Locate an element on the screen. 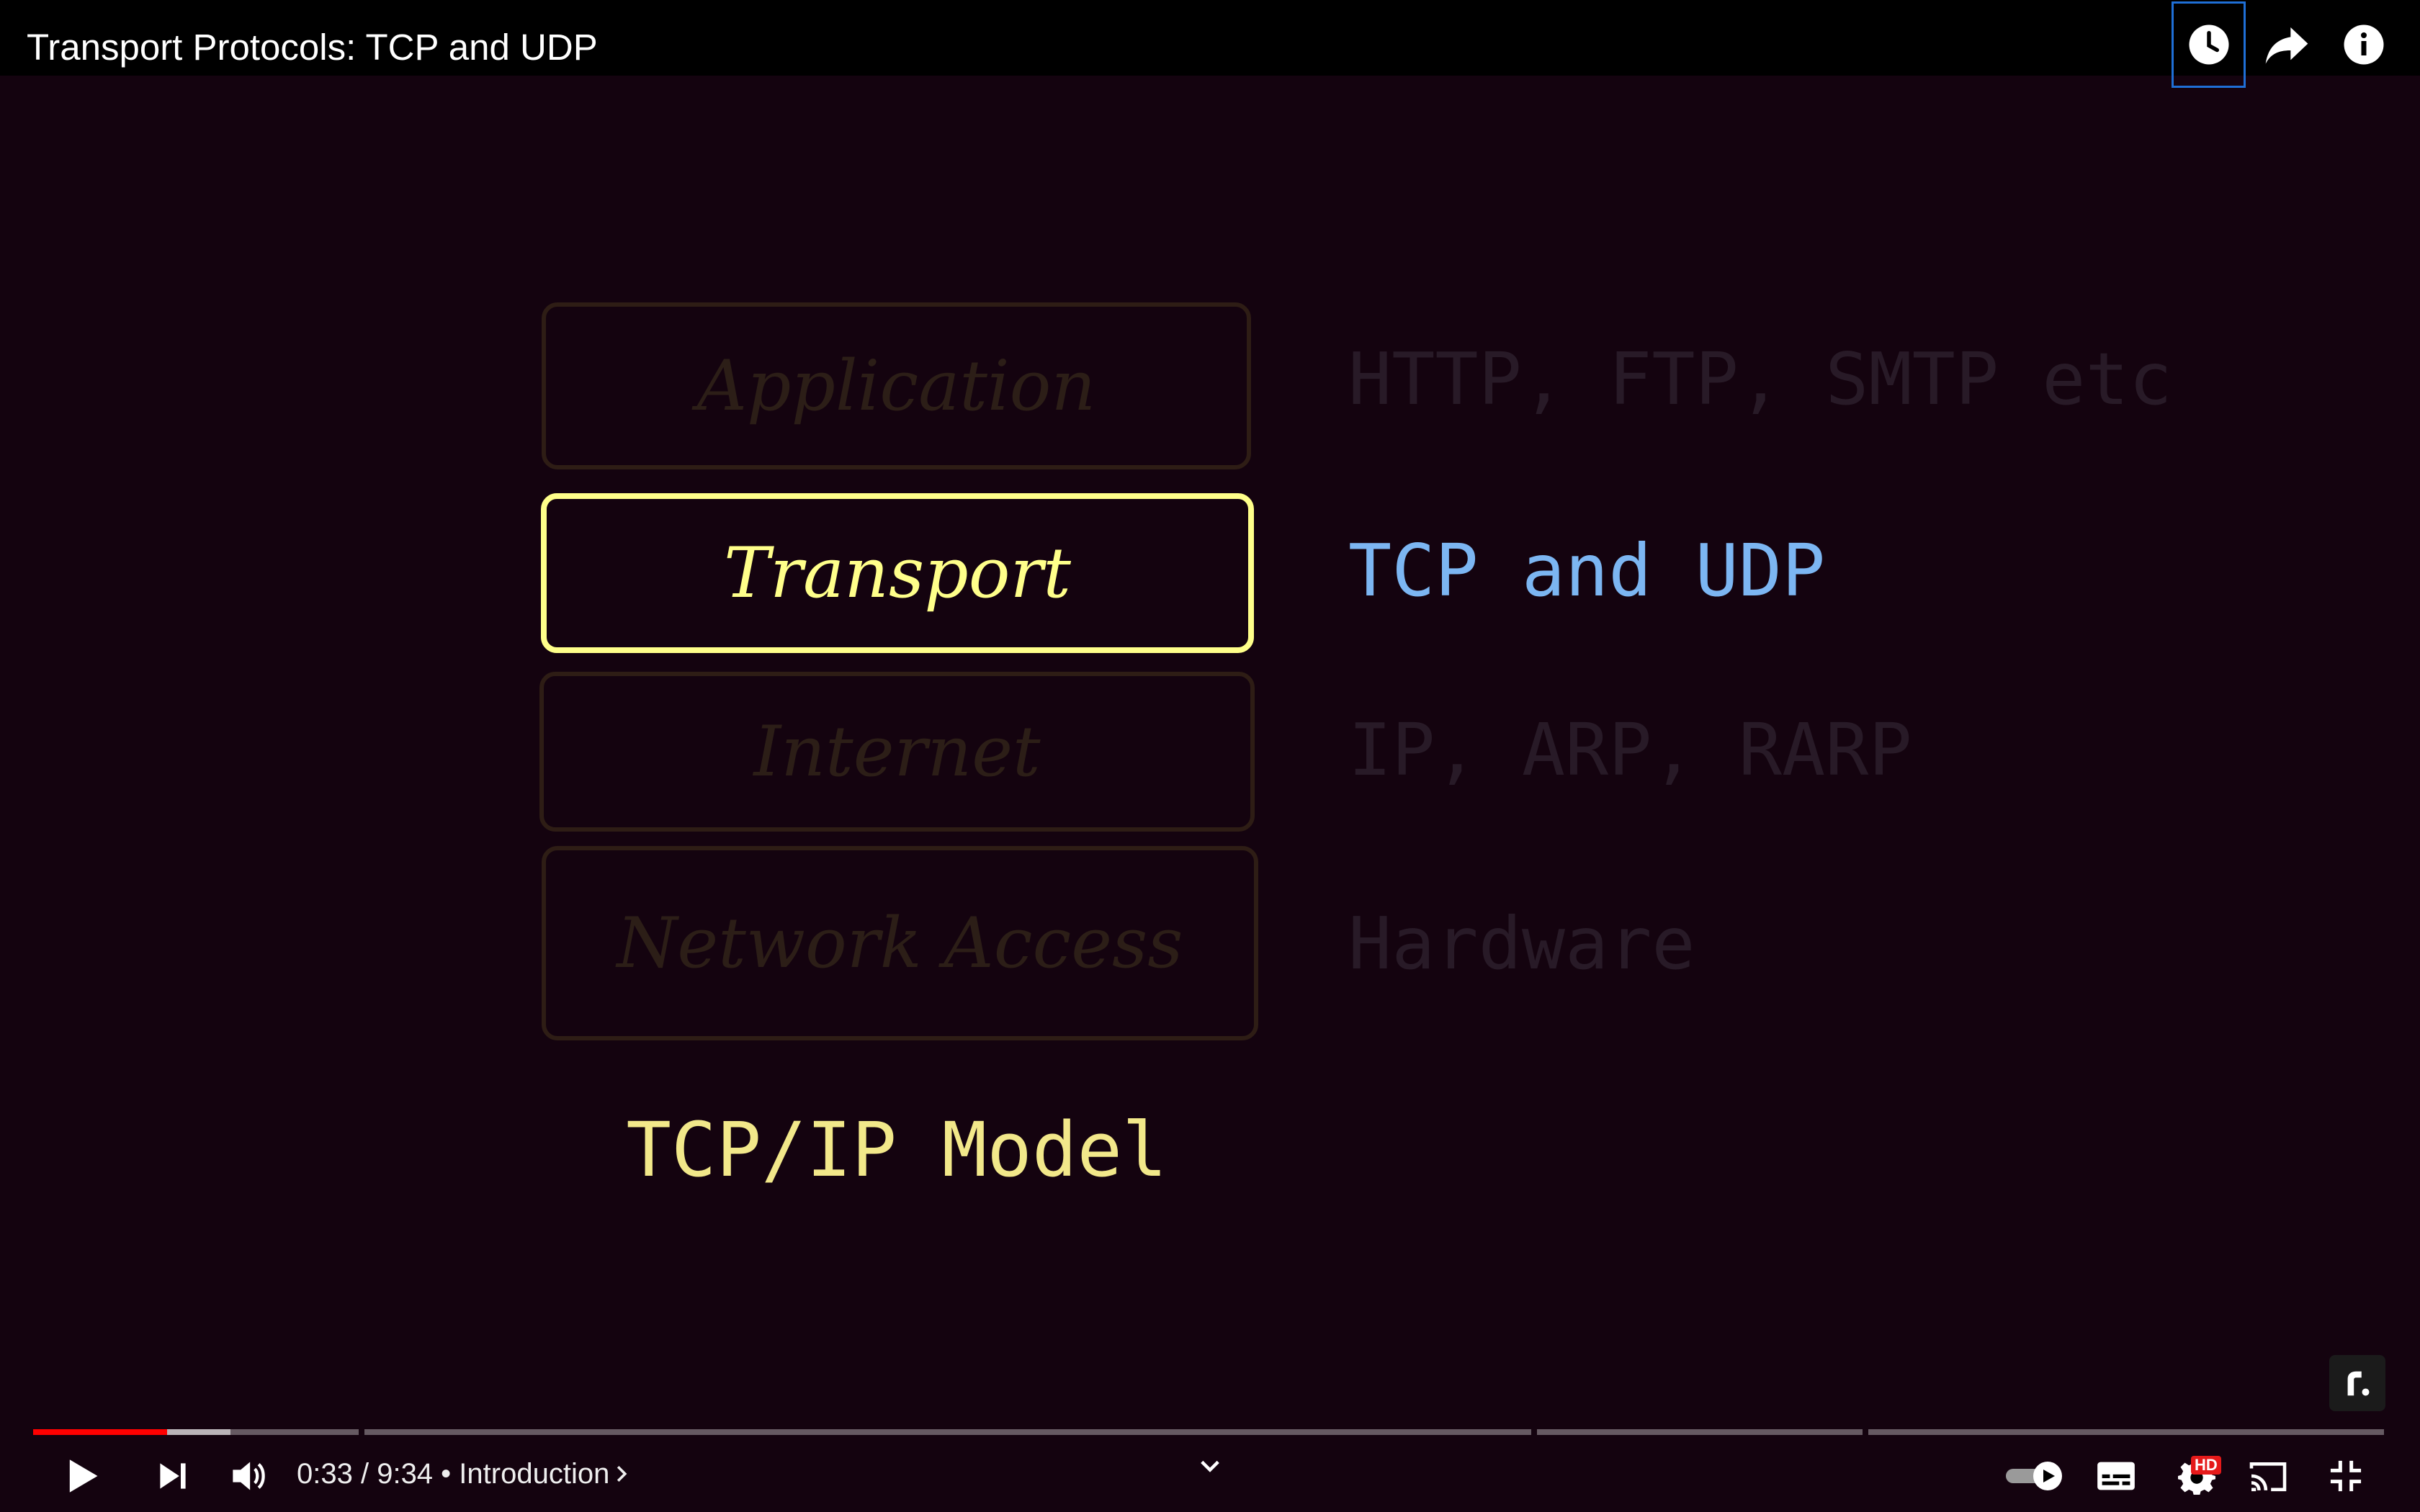 This screenshot has height=1512, width=2420. cast-button is located at coordinates (2268, 1476).